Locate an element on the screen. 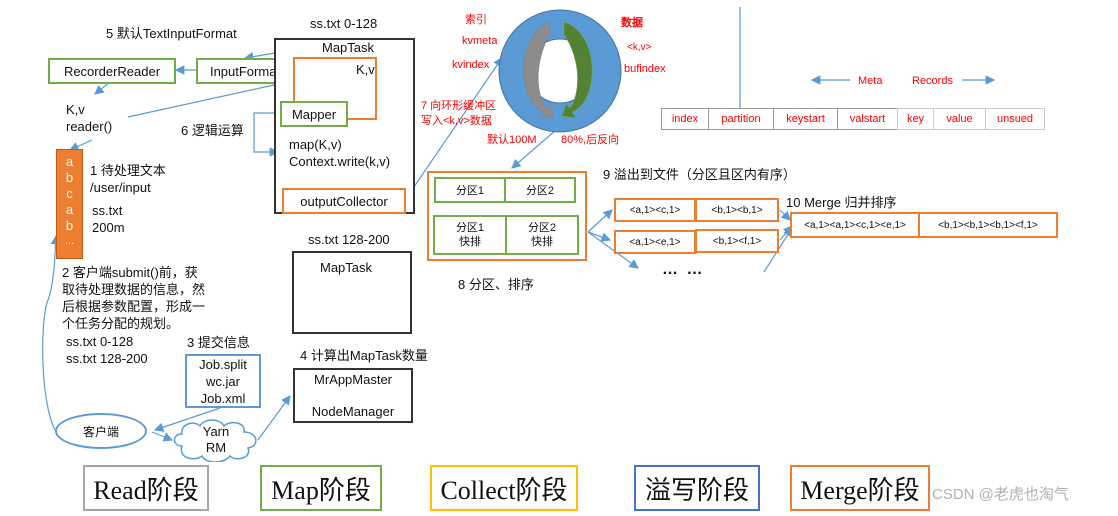  data-label: 数据 is located at coordinates (632, 23).